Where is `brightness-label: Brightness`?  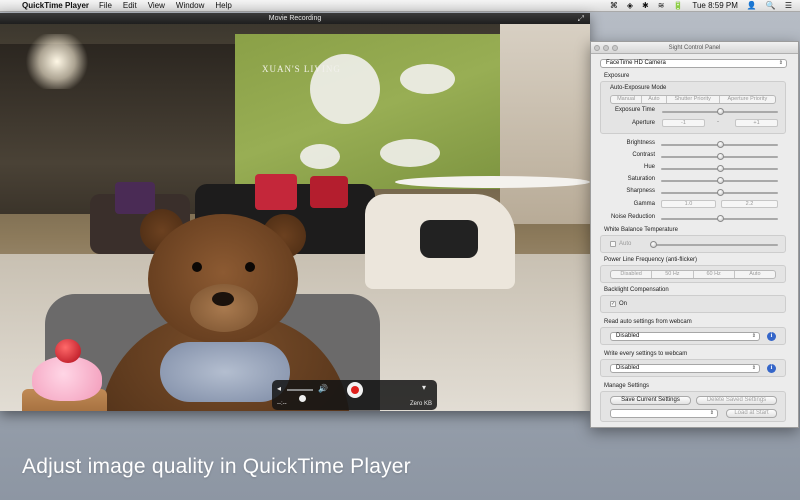 brightness-label: Brightness is located at coordinates (640, 143).